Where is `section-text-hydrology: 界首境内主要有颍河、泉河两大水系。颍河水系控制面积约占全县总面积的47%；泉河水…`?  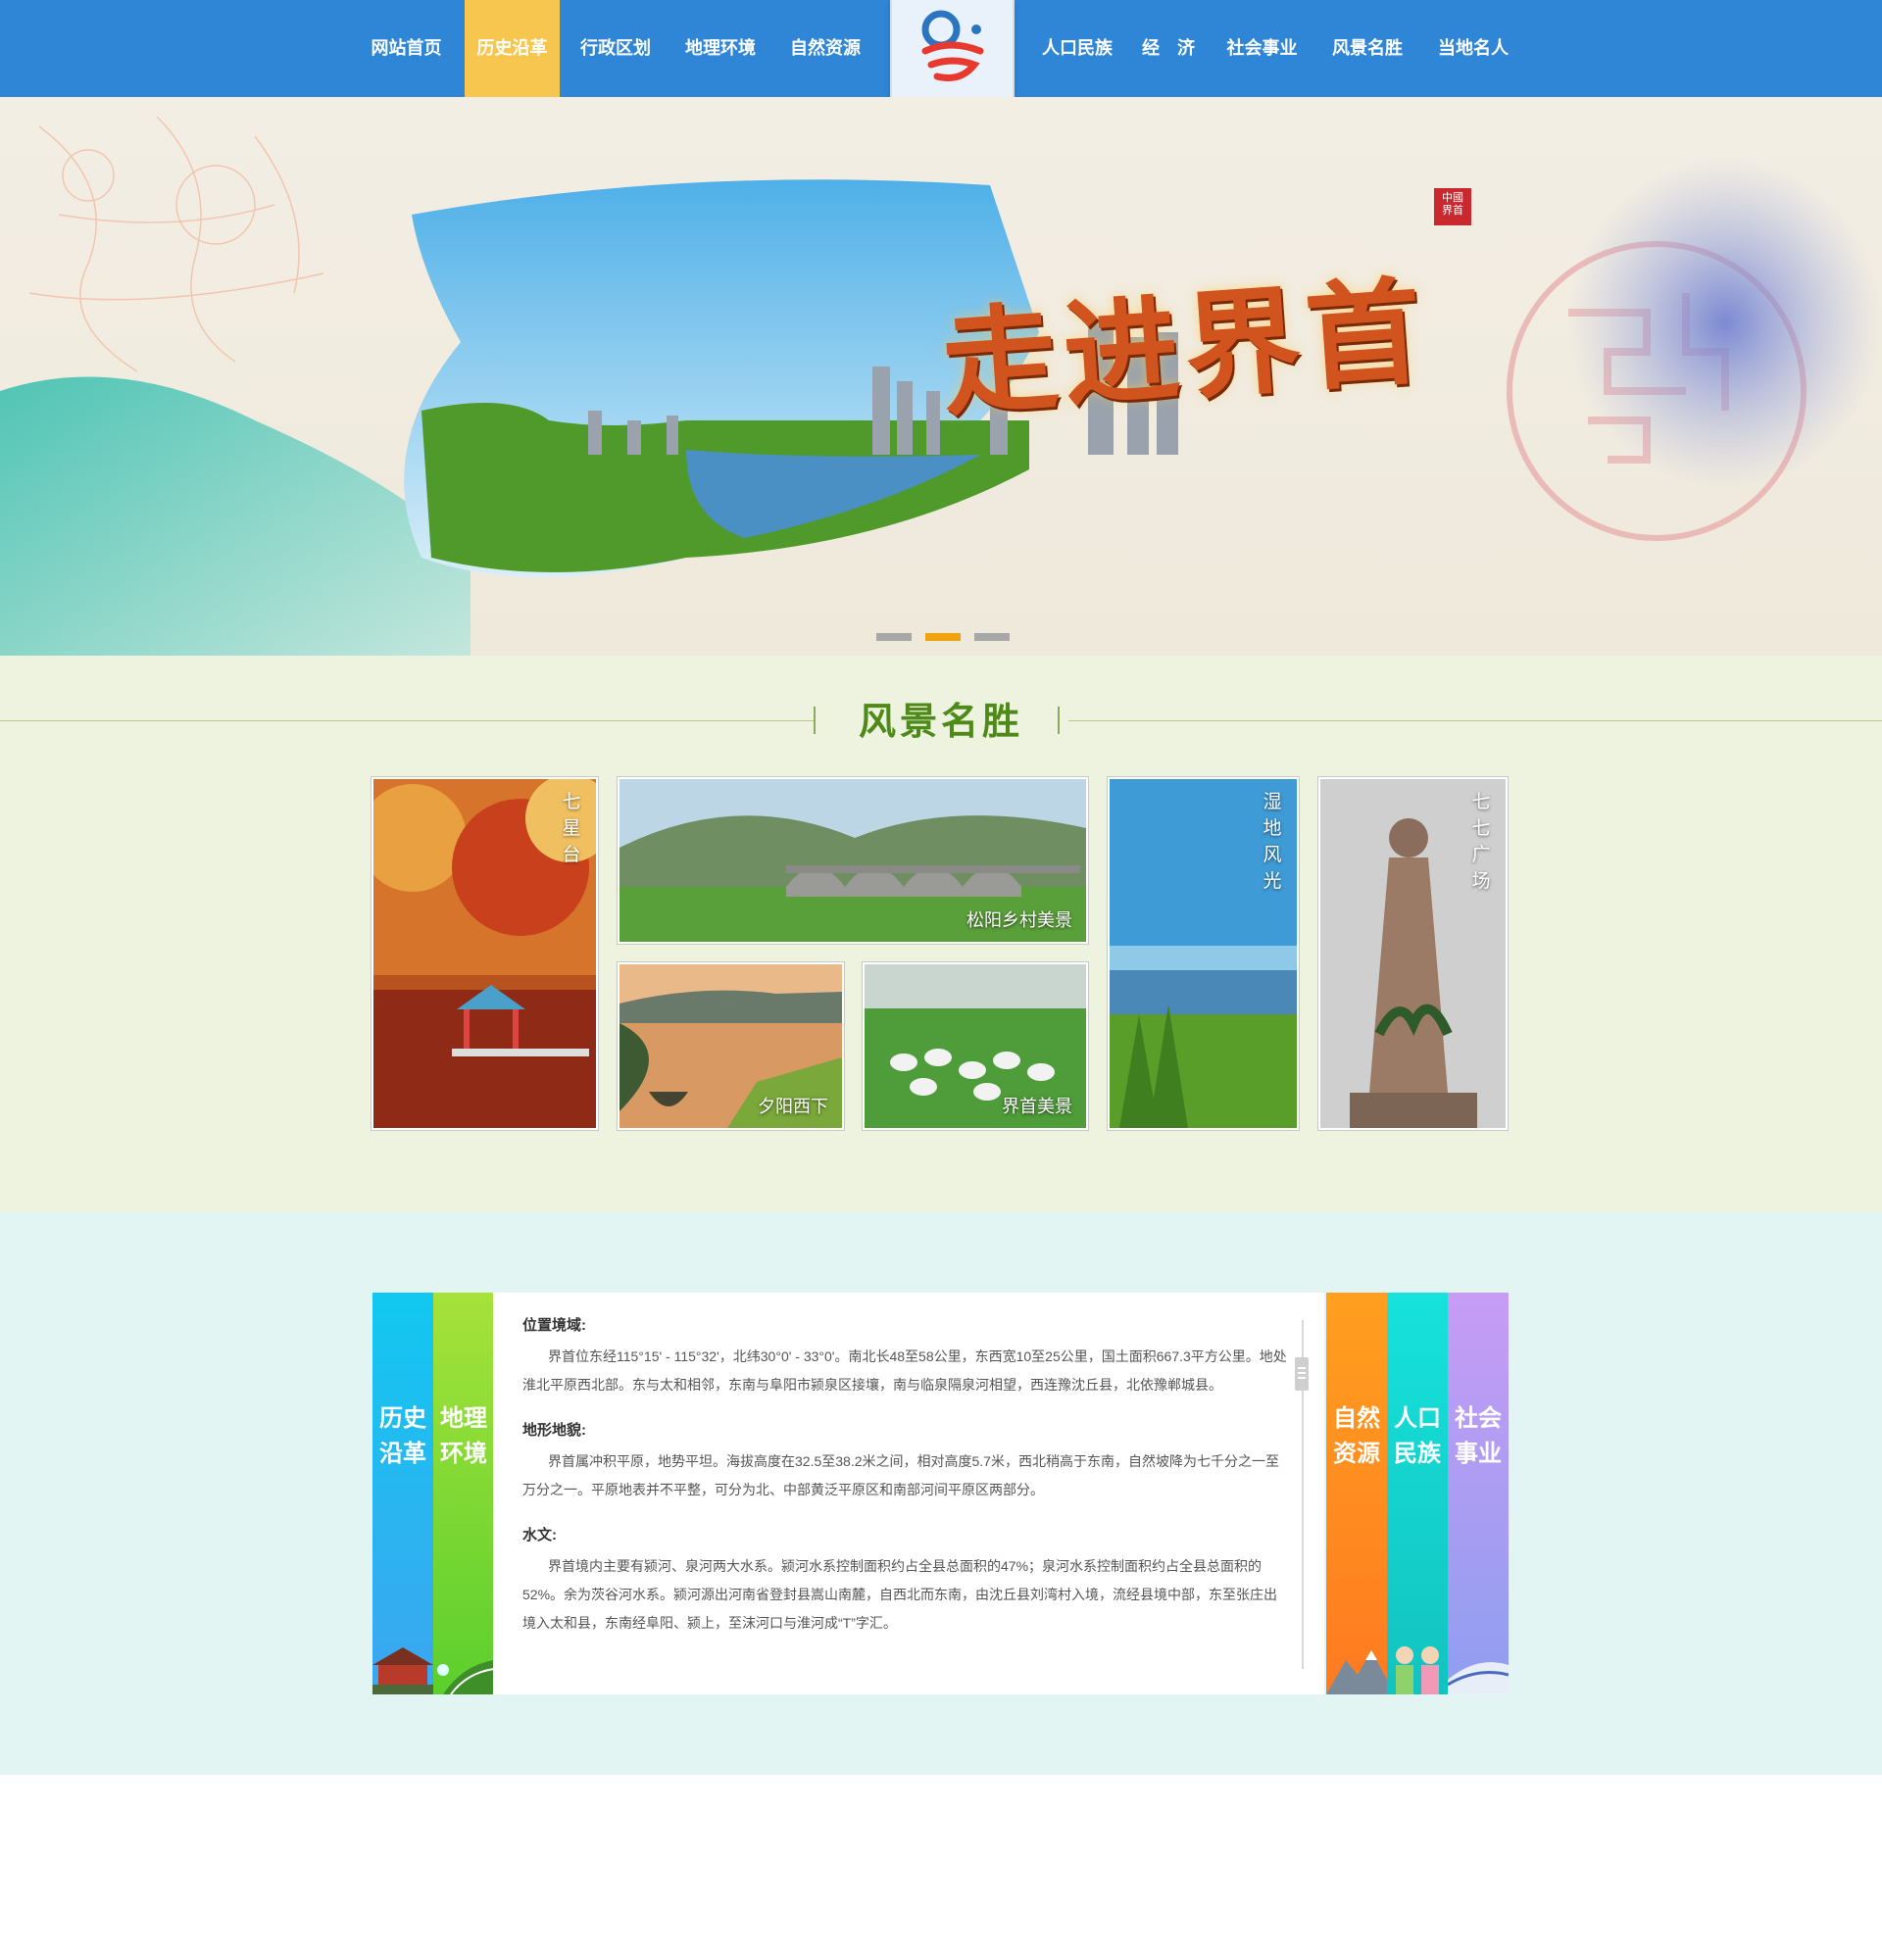
section-text-hydrology: 界首境内主要有颍河、泉河两大水系。颍河水系控制面积约占全县总面积的47%；泉河水… is located at coordinates (900, 1594).